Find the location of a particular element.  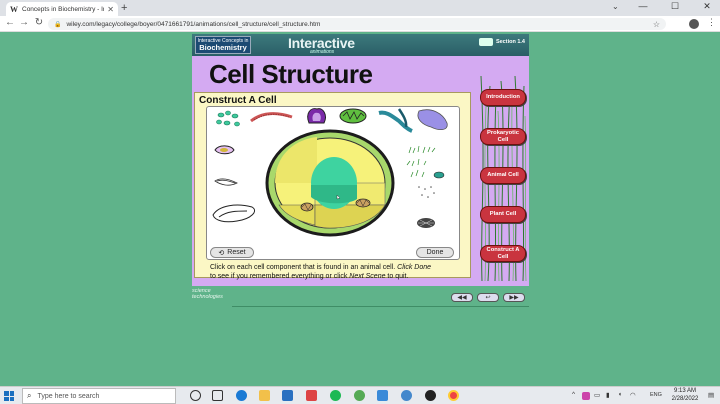

prokaryotic-cell-button: Prokaryotic Cell is located at coordinates (503, 136).